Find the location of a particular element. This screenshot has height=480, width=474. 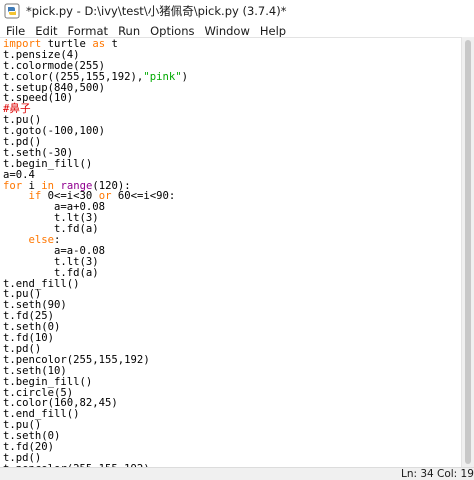

code-token: "pink" is located at coordinates (162, 76).